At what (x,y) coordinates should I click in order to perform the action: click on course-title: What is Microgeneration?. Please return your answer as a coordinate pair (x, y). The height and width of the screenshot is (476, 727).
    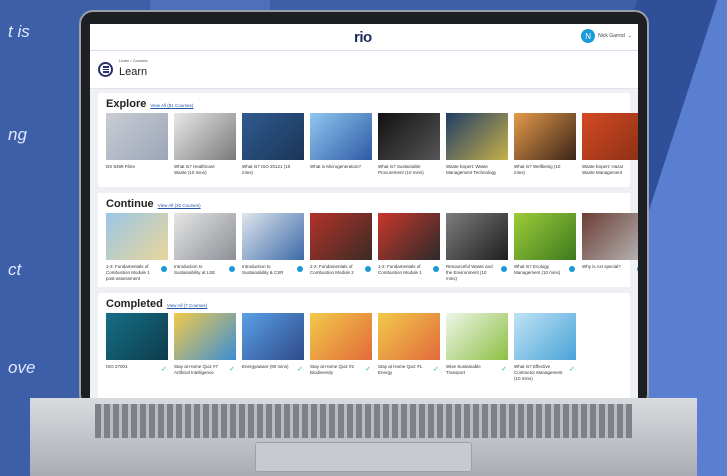
    Looking at the image, I should click on (336, 167).